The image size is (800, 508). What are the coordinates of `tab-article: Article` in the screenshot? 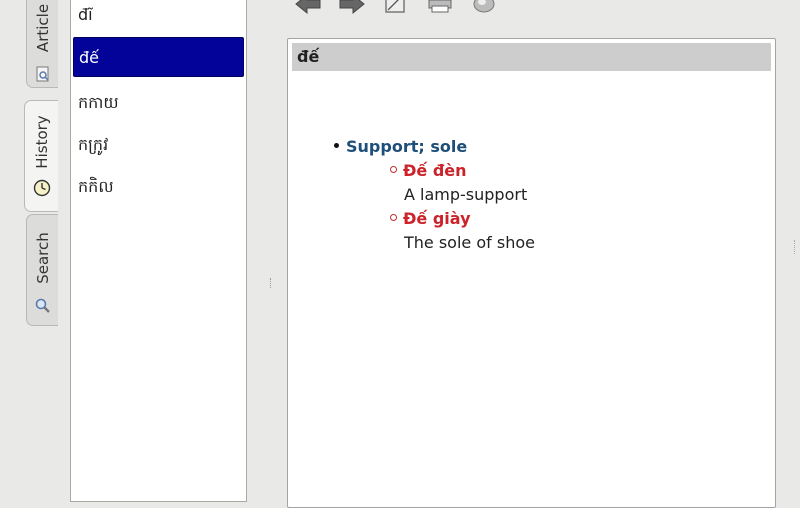 It's located at (42, 44).